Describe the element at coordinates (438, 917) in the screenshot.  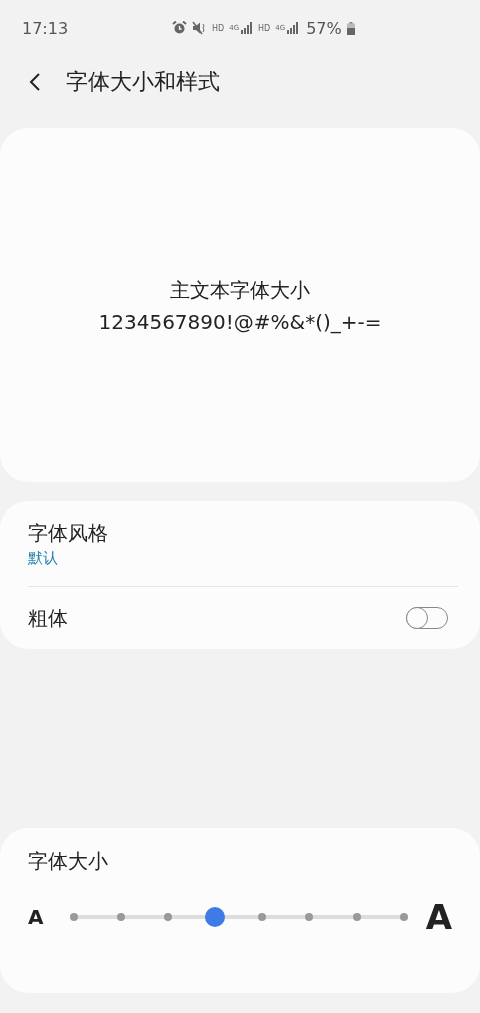
I see `large-a-label: A` at that location.